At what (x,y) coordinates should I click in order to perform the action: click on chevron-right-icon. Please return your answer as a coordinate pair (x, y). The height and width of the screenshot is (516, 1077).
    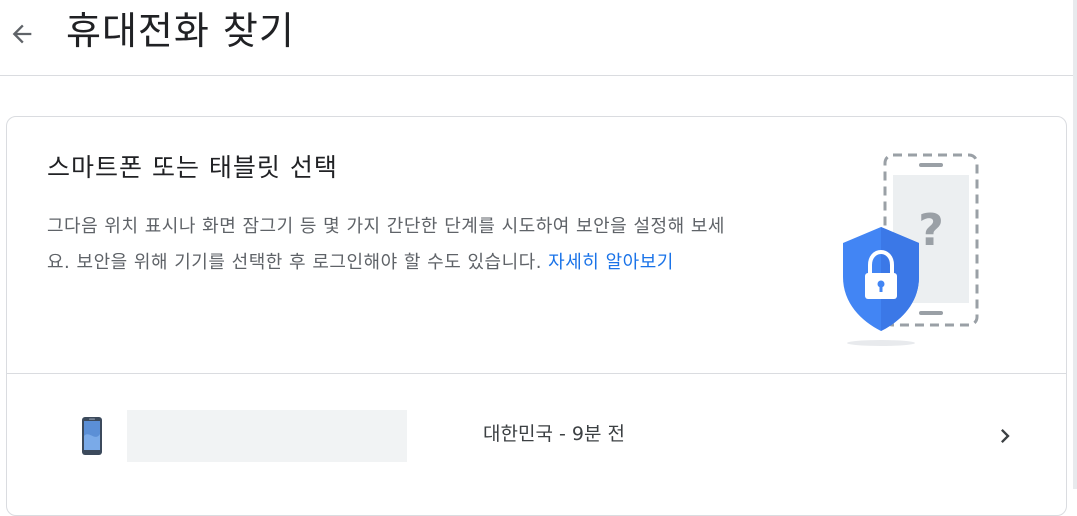
    Looking at the image, I should click on (1005, 436).